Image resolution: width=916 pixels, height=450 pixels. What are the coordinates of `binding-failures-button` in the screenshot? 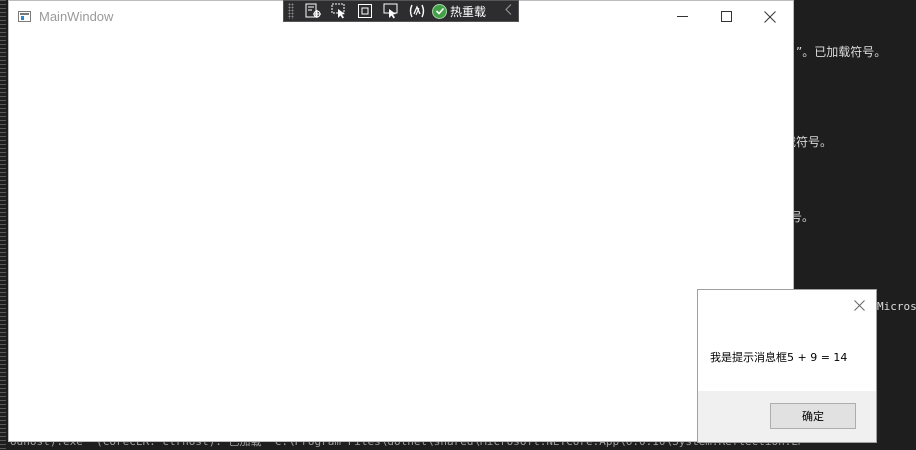 It's located at (417, 11).